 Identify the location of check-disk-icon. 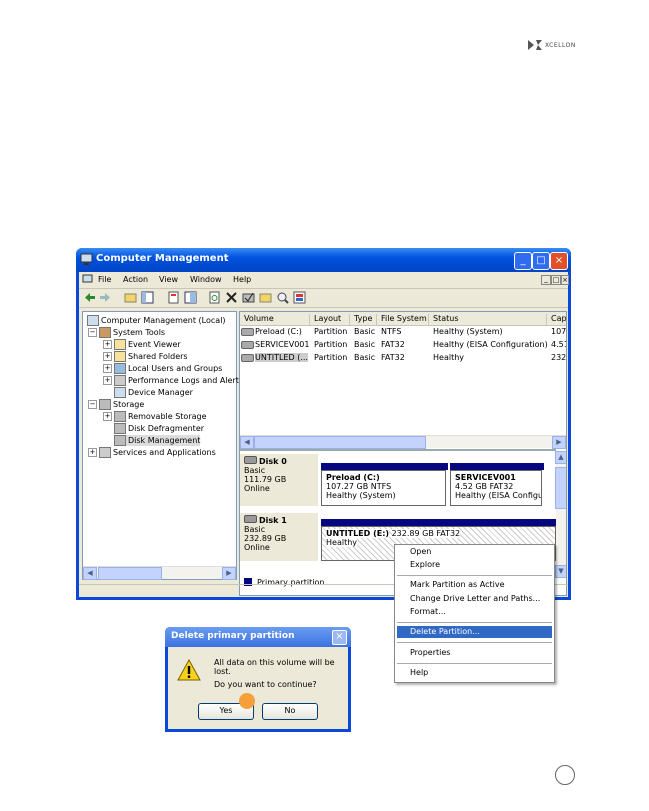
(248, 297).